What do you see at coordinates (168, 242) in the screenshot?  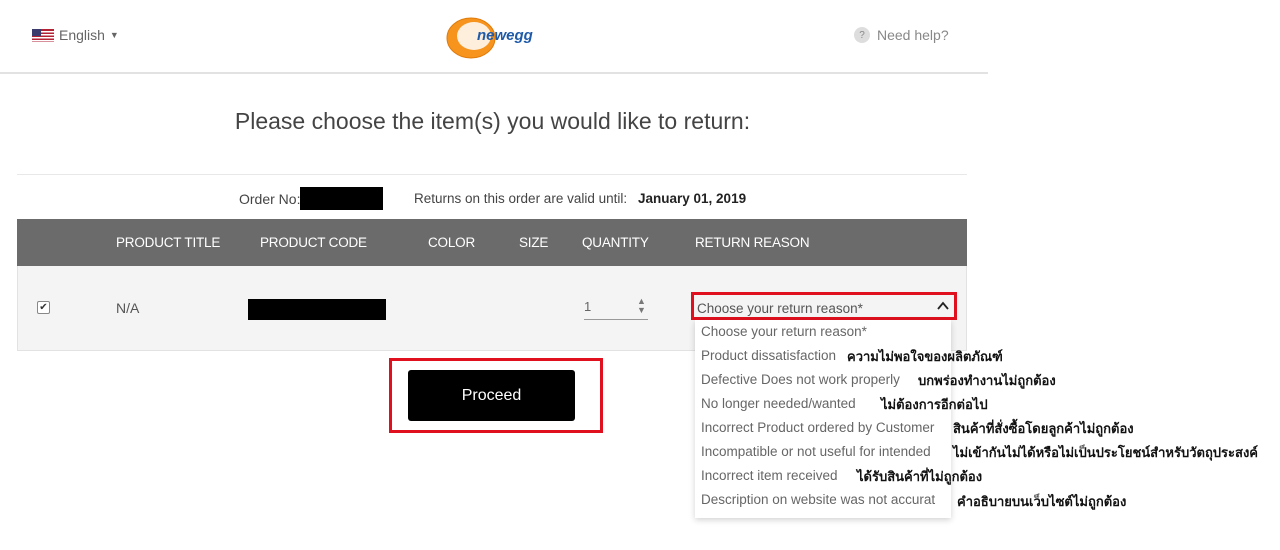 I see `column-header-product-title: PRODUCT TITLE` at bounding box center [168, 242].